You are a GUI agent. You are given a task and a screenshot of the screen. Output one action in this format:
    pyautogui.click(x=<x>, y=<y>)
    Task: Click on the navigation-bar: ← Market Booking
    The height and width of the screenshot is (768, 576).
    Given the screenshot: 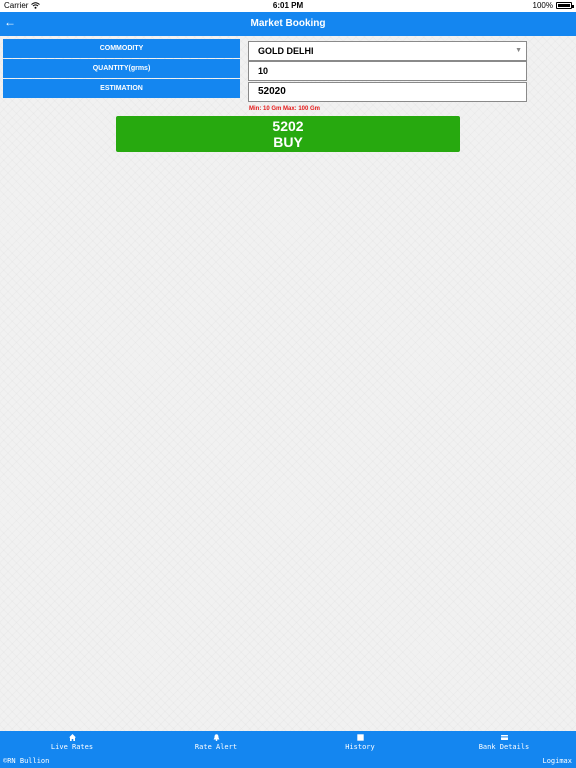 What is the action you would take?
    pyautogui.click(x=288, y=24)
    